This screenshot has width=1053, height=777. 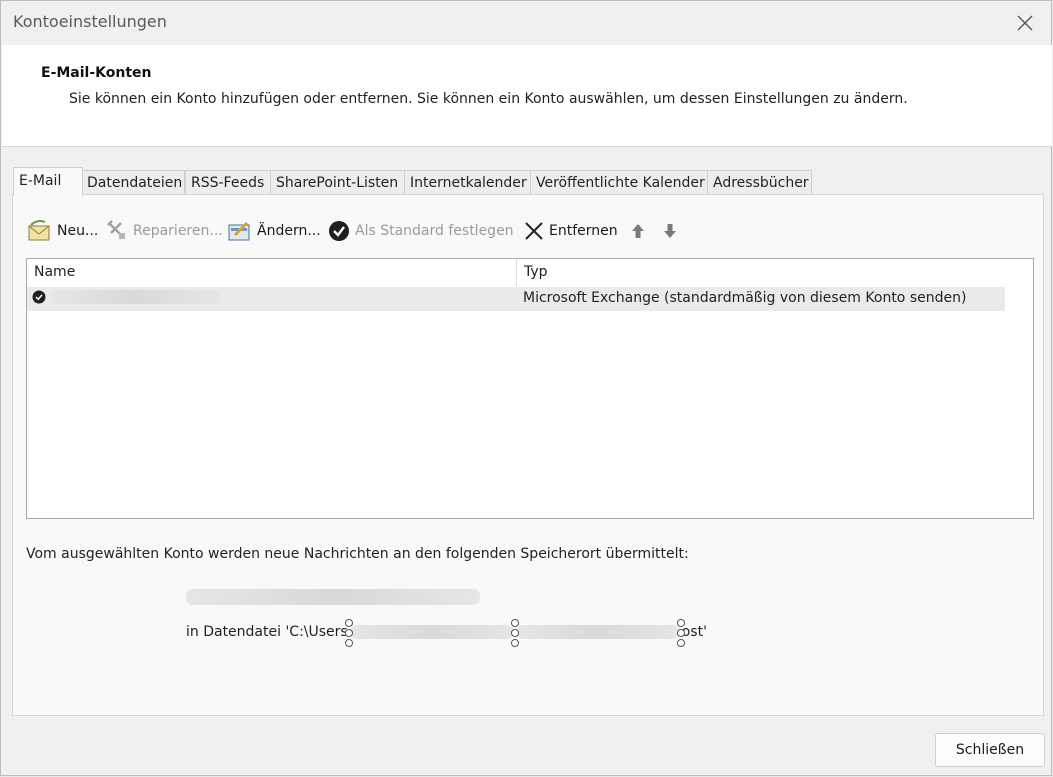 I want to click on move-up-button, so click(x=640, y=231).